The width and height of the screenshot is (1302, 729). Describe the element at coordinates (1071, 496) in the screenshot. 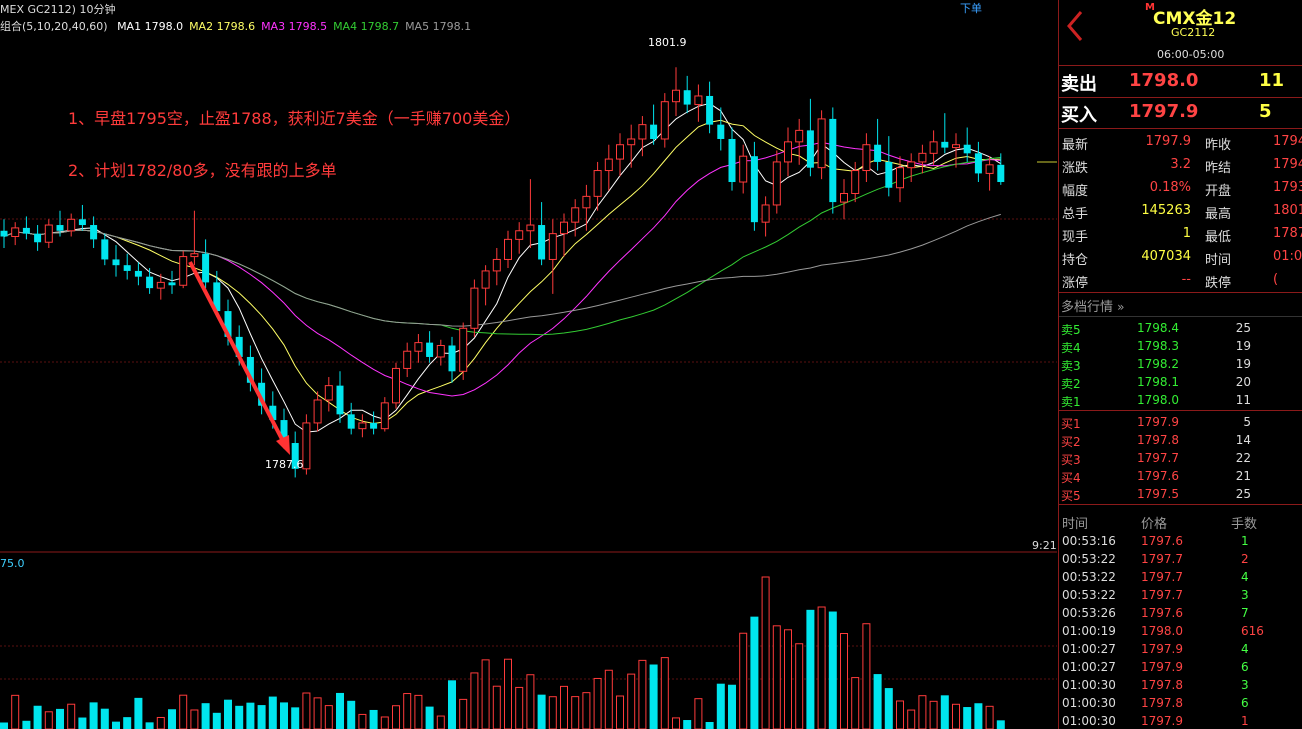

I see `level-label: 买5` at that location.